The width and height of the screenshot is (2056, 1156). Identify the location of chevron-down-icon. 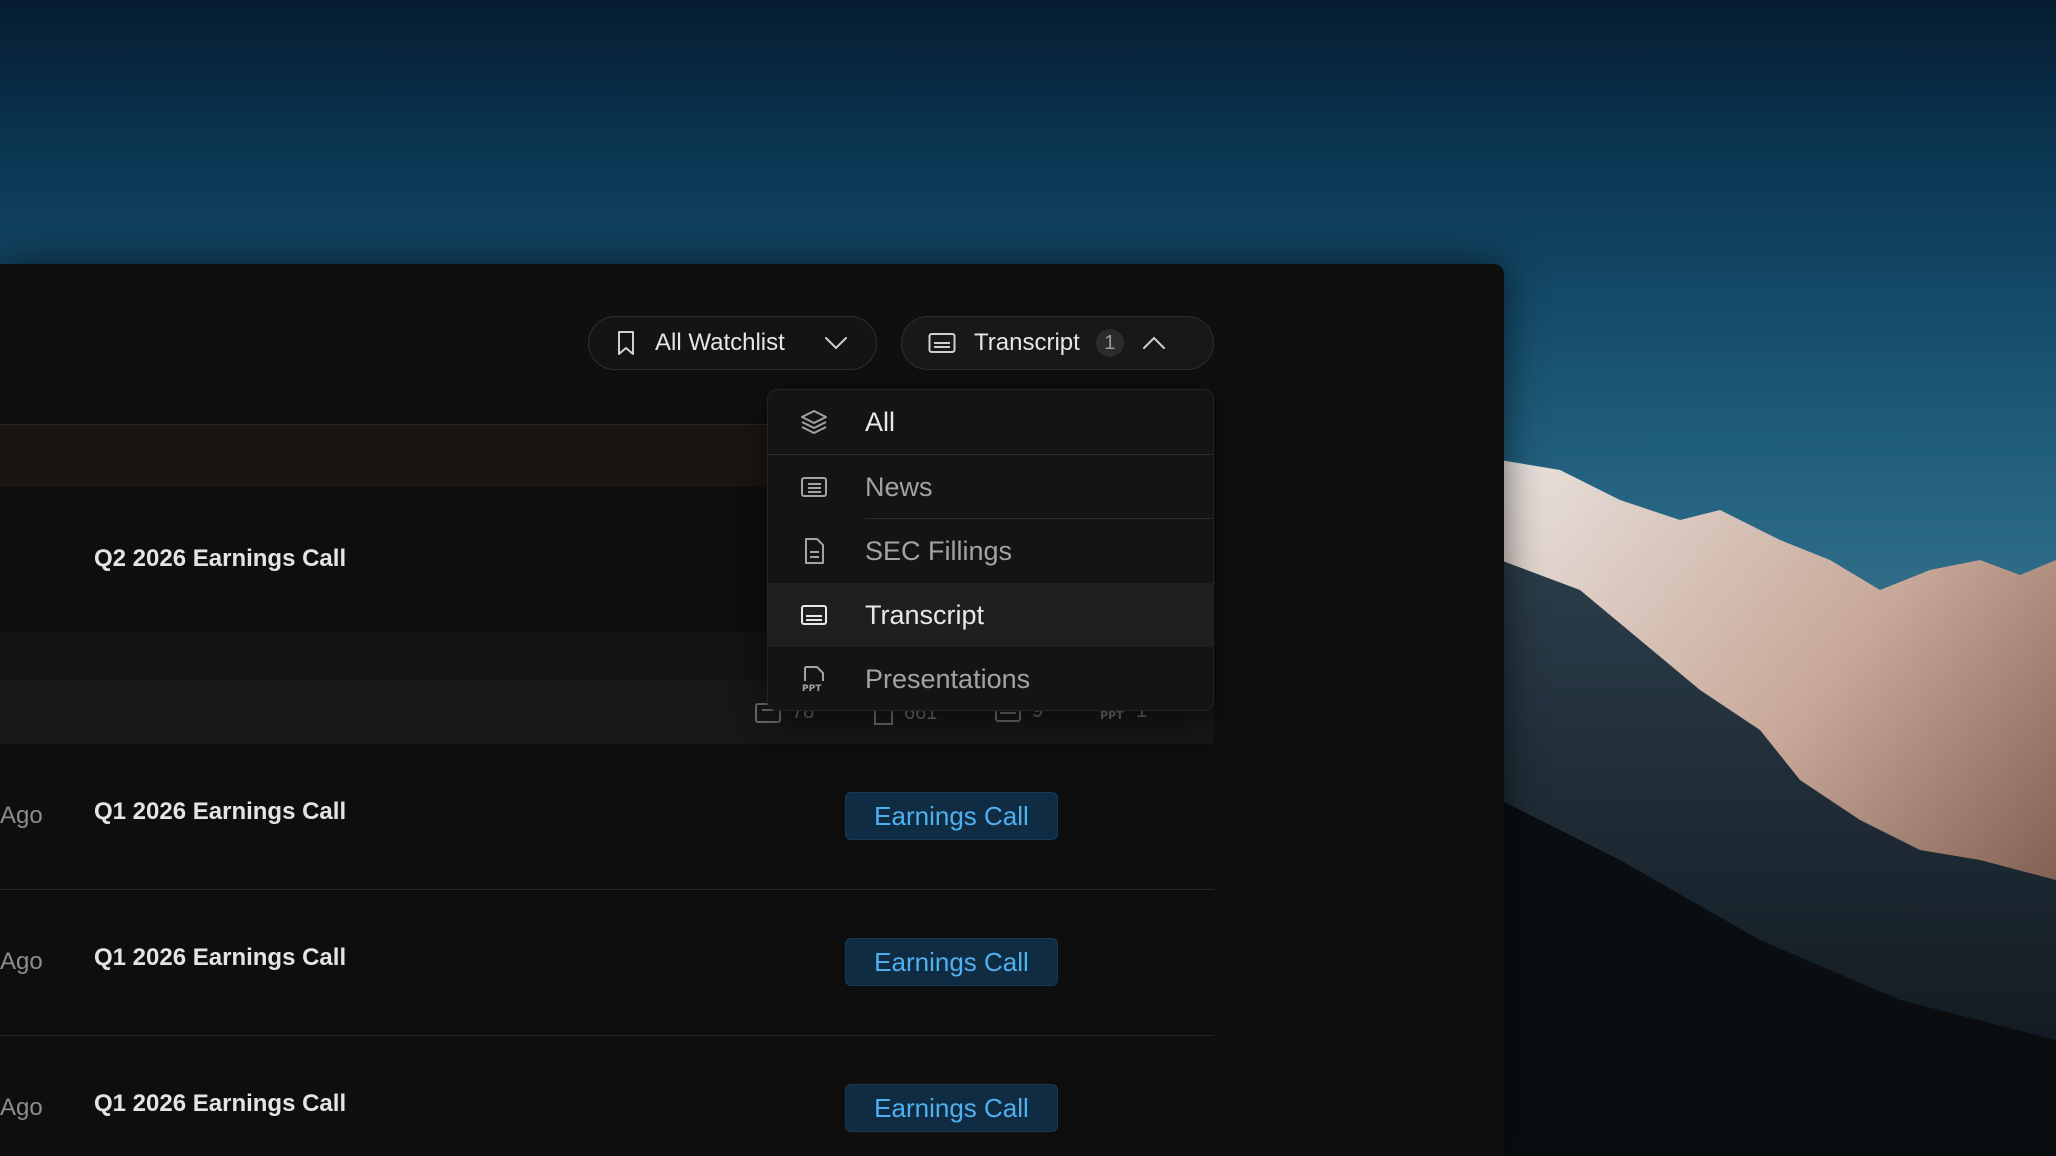
(836, 343).